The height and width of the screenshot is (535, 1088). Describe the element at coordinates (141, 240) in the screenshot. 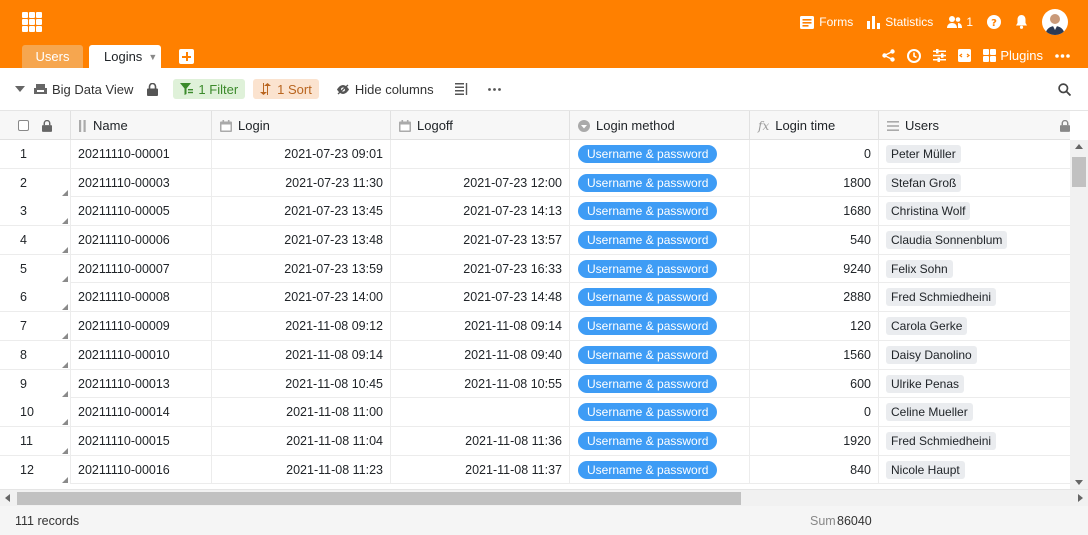

I see `cell-name: 20211110-00006` at that location.